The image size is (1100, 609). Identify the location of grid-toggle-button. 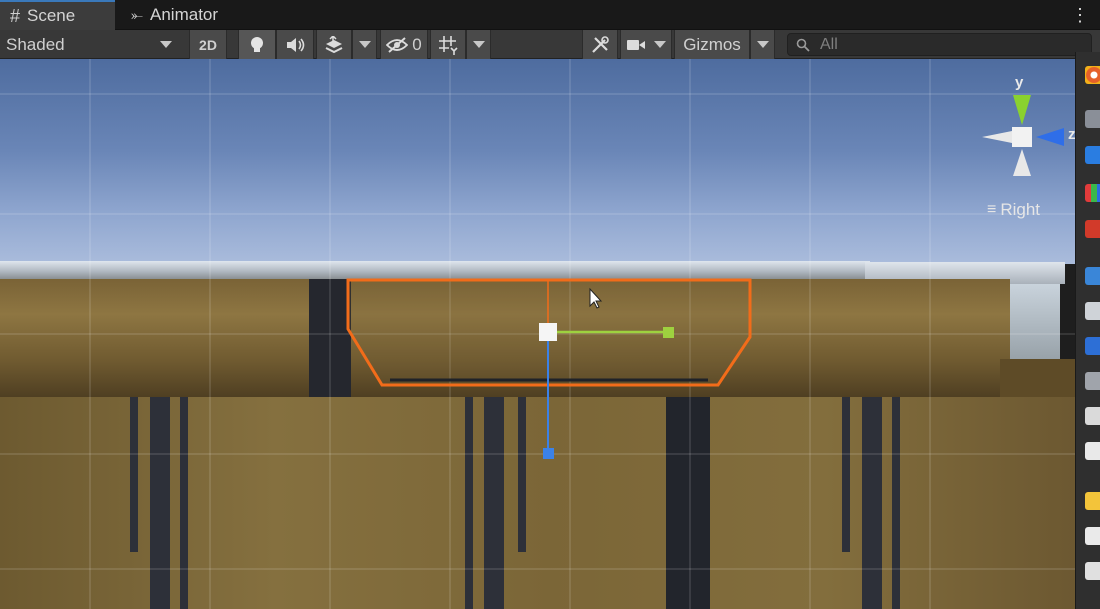
(448, 44).